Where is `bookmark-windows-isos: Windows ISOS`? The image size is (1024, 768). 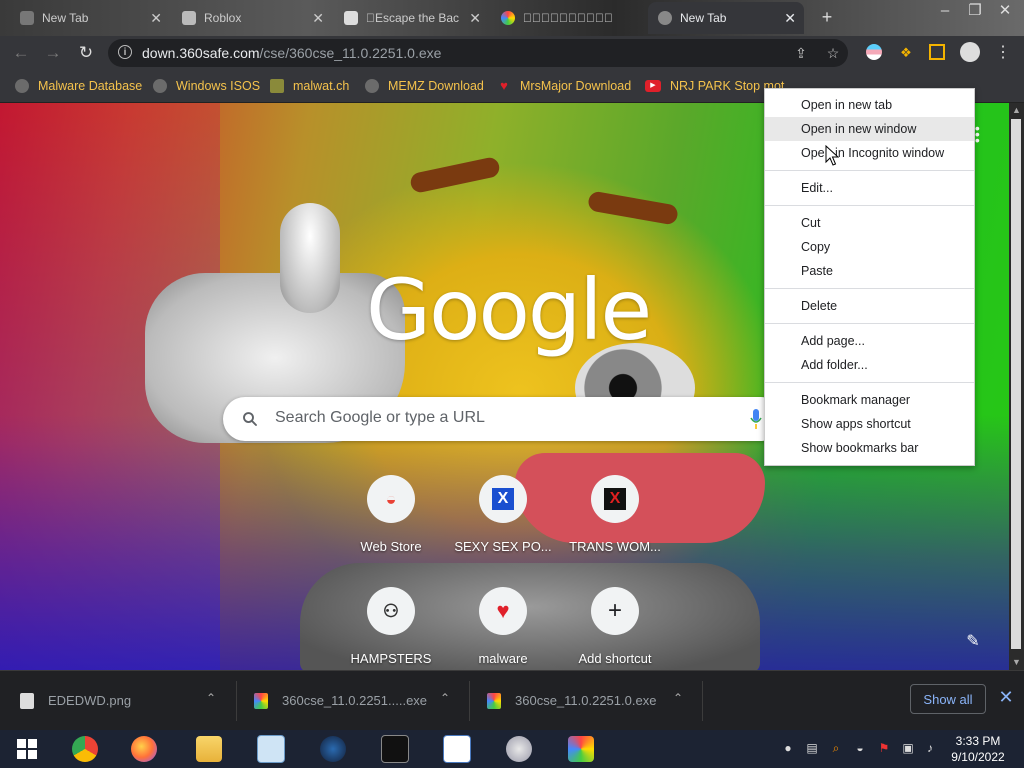 bookmark-windows-isos: Windows ISOS is located at coordinates (206, 86).